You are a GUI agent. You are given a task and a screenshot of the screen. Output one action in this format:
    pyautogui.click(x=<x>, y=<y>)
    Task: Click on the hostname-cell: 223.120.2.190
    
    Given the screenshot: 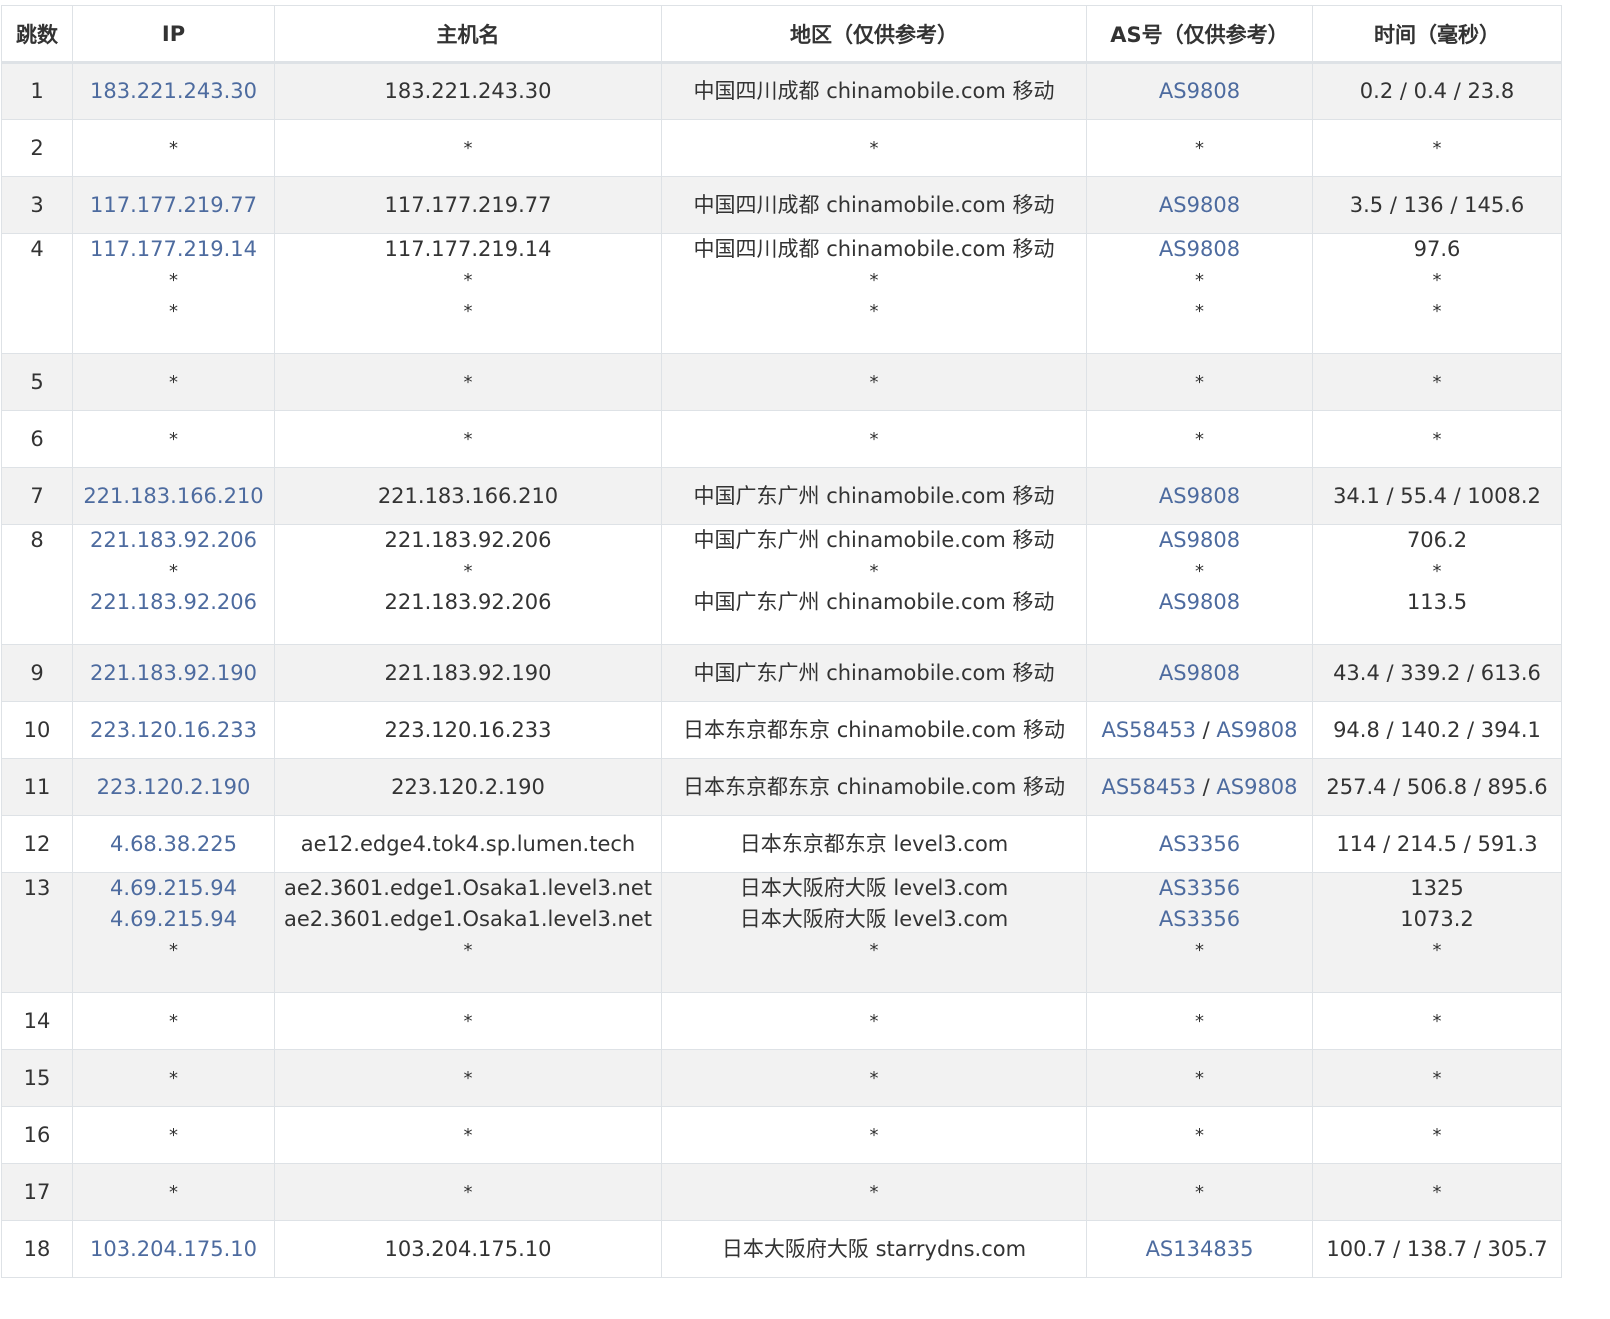 What is the action you would take?
    pyautogui.click(x=468, y=787)
    